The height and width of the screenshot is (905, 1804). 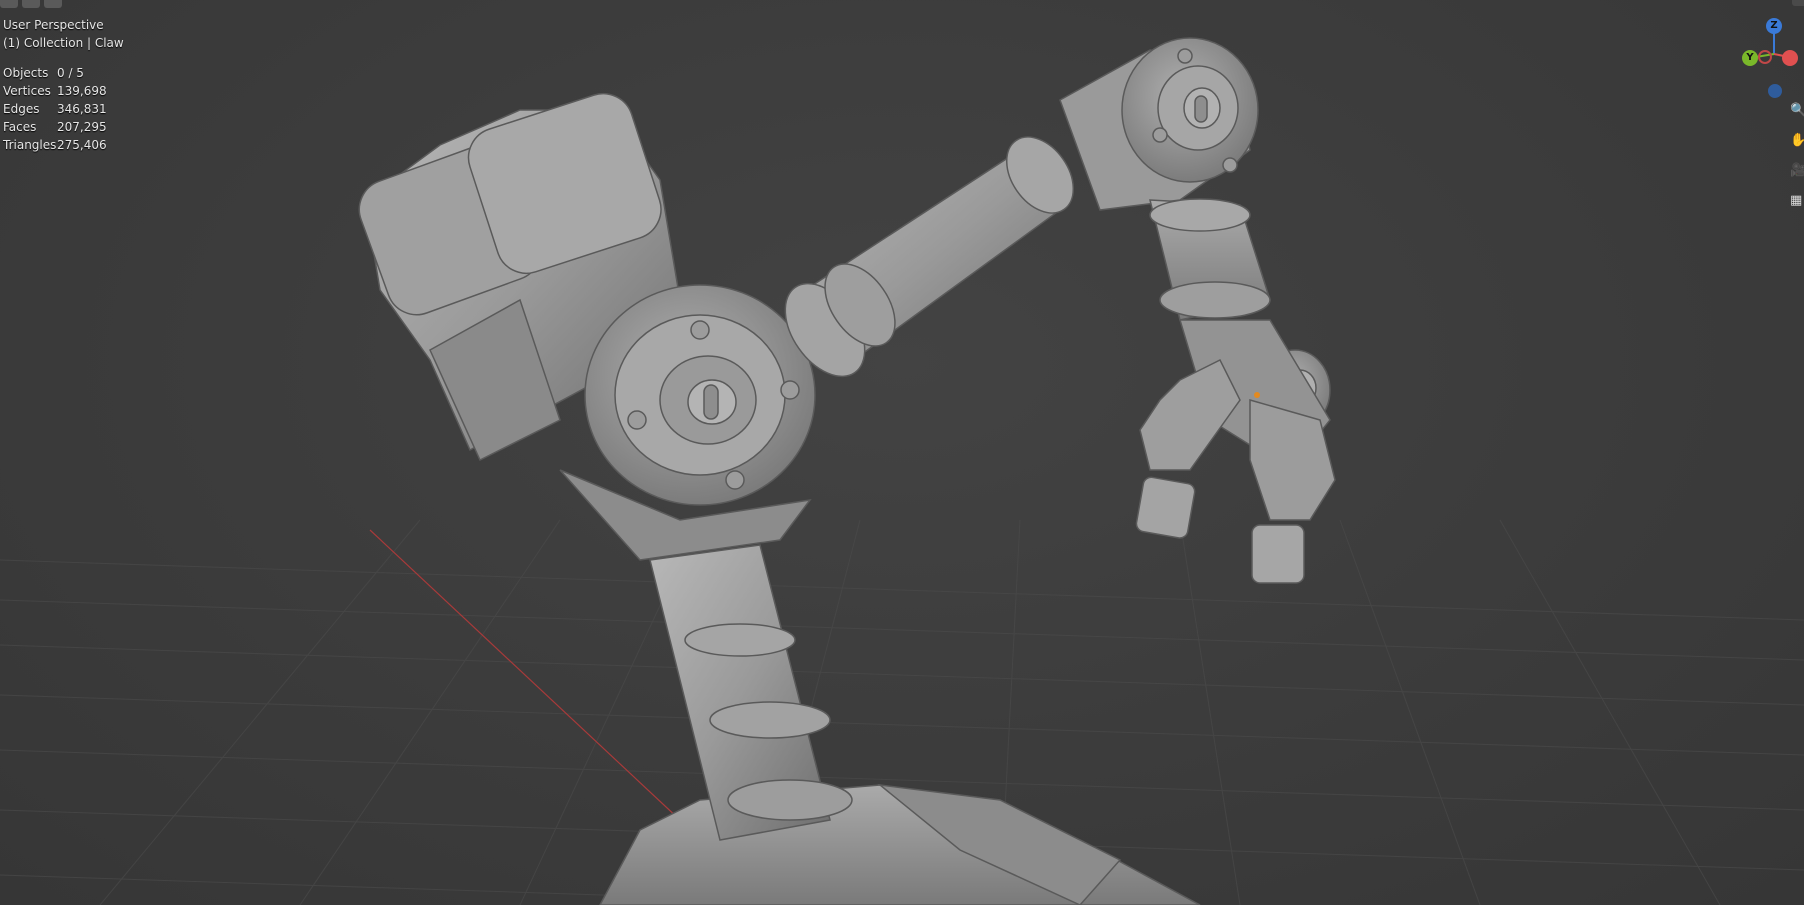 I want to click on view-info: User Perspective (1) Collection | Claw, so click(x=63, y=34).